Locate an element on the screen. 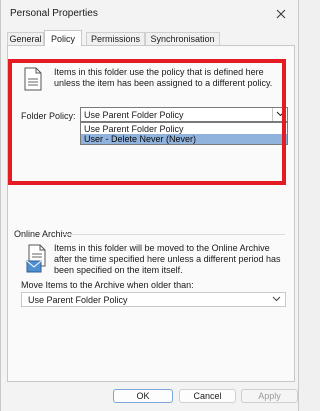 The height and width of the screenshot is (411, 320). apply-button: Apply is located at coordinates (269, 396).